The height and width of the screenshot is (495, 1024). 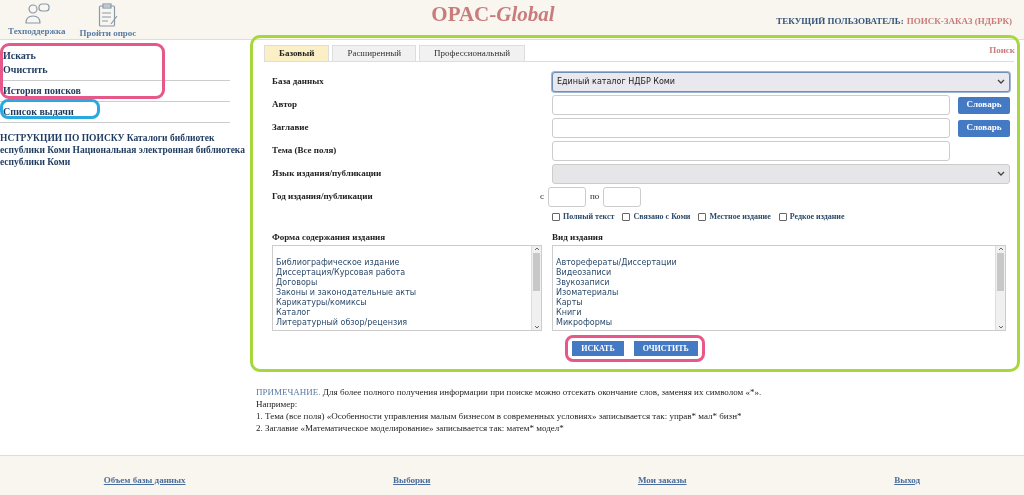 What do you see at coordinates (542, 197) in the screenshot?
I see `from-label: с` at bounding box center [542, 197].